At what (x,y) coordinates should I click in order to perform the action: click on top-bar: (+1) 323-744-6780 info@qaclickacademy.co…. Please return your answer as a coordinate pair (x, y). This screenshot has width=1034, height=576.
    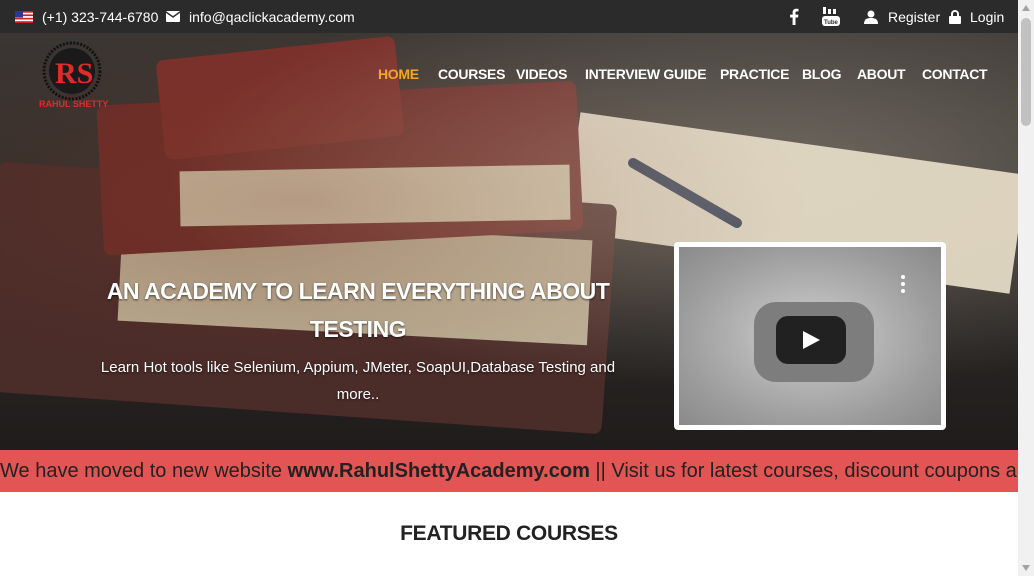
    Looking at the image, I should click on (509, 16).